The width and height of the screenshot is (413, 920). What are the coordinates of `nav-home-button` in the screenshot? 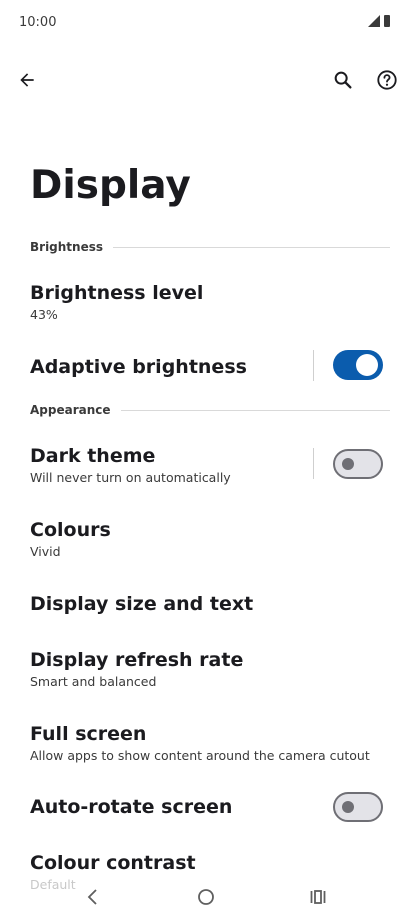 It's located at (206, 897).